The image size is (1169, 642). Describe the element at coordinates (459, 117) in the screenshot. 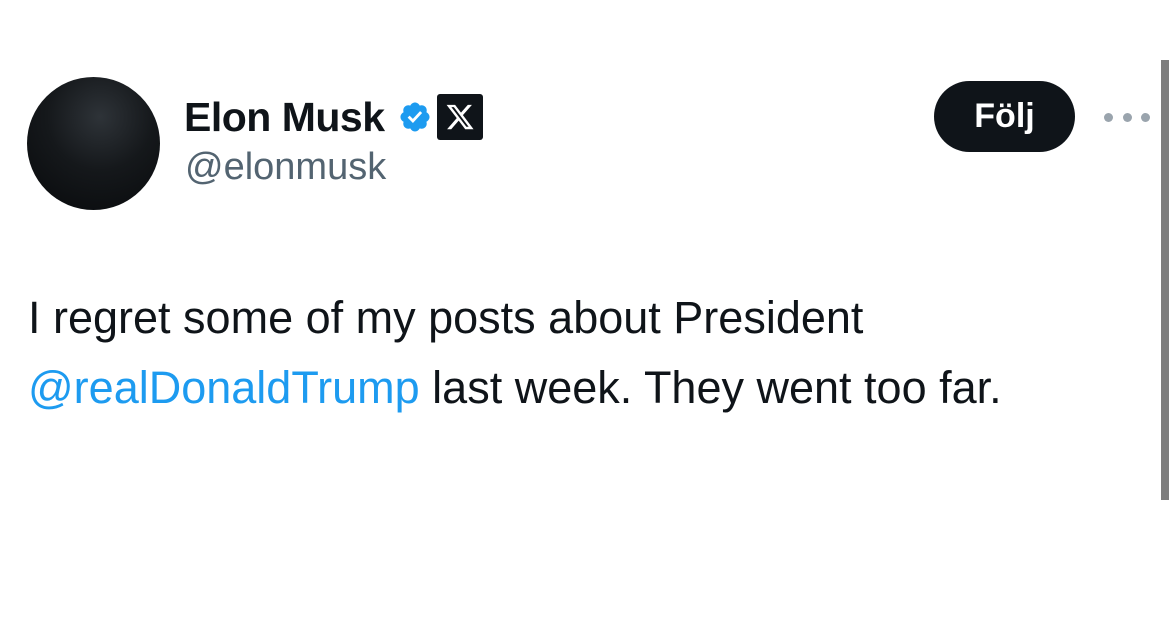

I see `x-logo-icon` at that location.